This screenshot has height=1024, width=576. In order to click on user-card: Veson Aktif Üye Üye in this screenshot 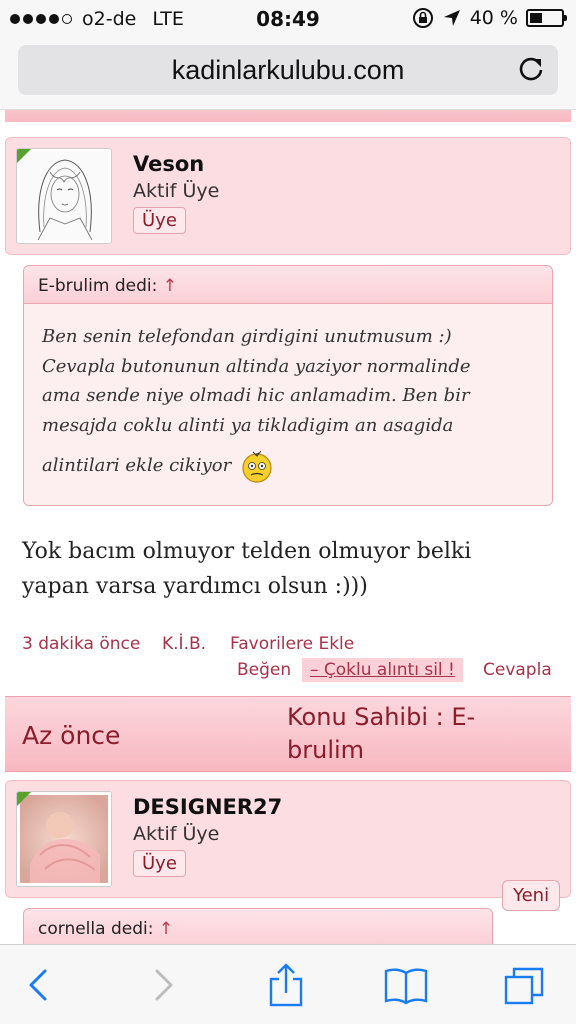, I will do `click(288, 196)`.